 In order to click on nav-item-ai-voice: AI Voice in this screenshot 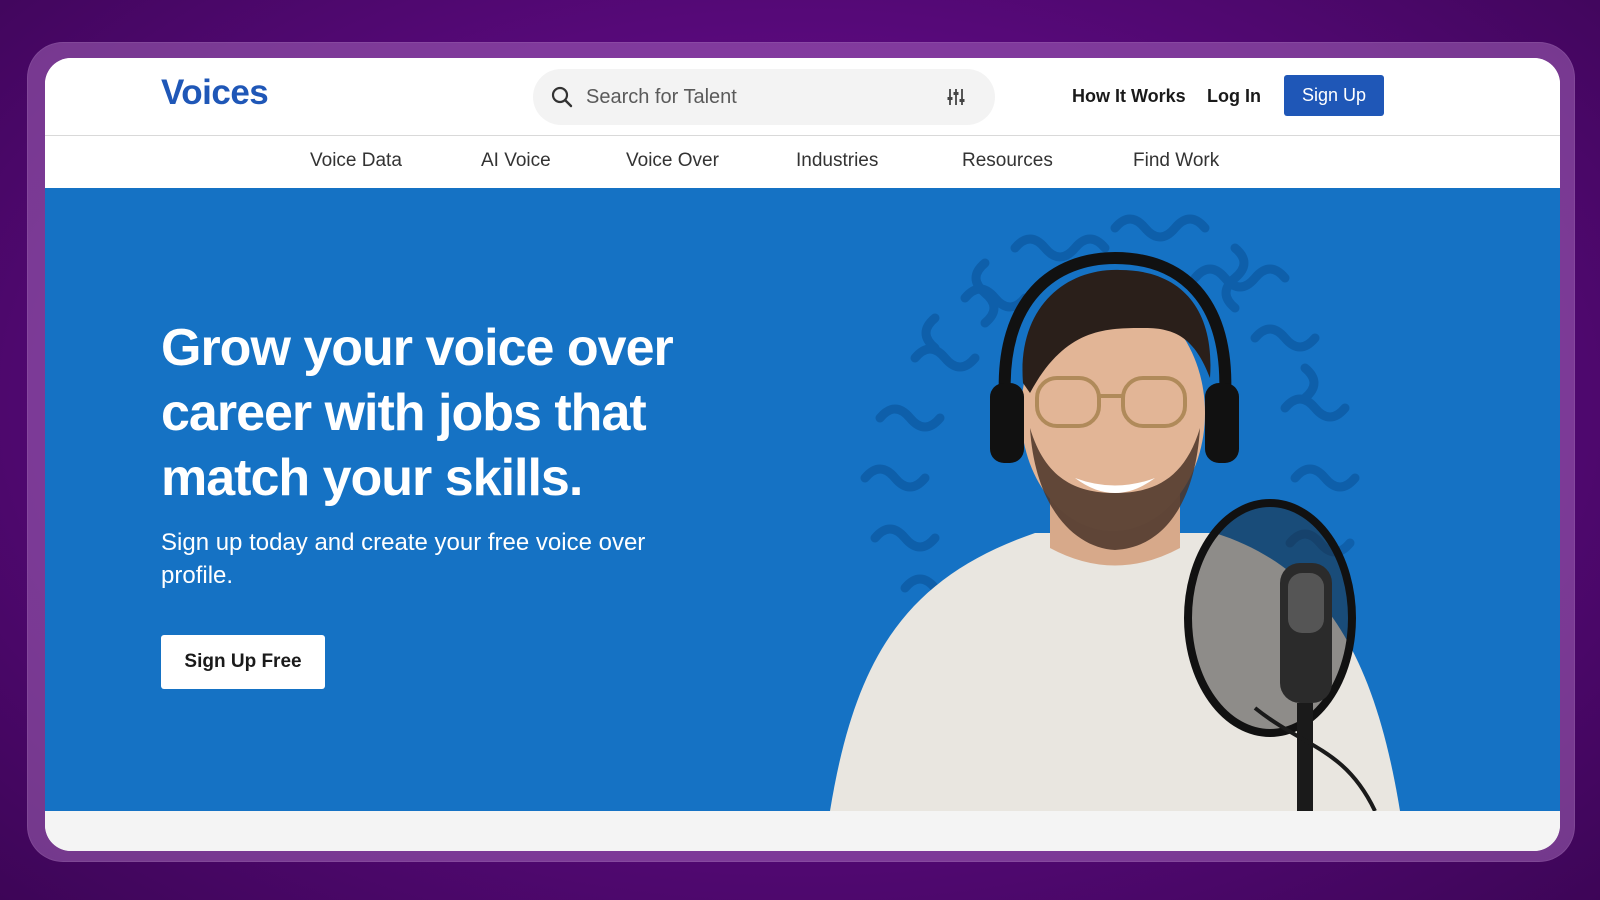, I will do `click(516, 161)`.